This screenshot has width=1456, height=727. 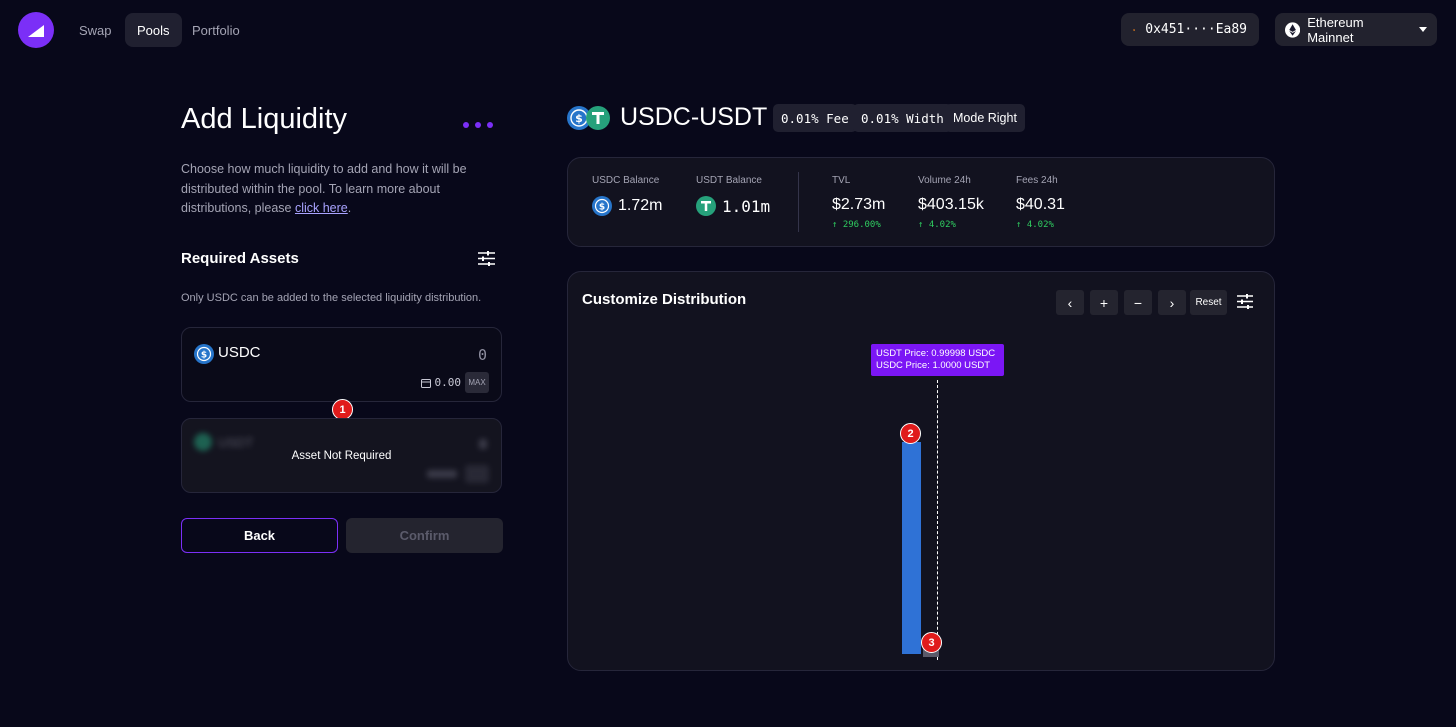 I want to click on usdc-wallet-balance: 0.00, so click(x=441, y=382).